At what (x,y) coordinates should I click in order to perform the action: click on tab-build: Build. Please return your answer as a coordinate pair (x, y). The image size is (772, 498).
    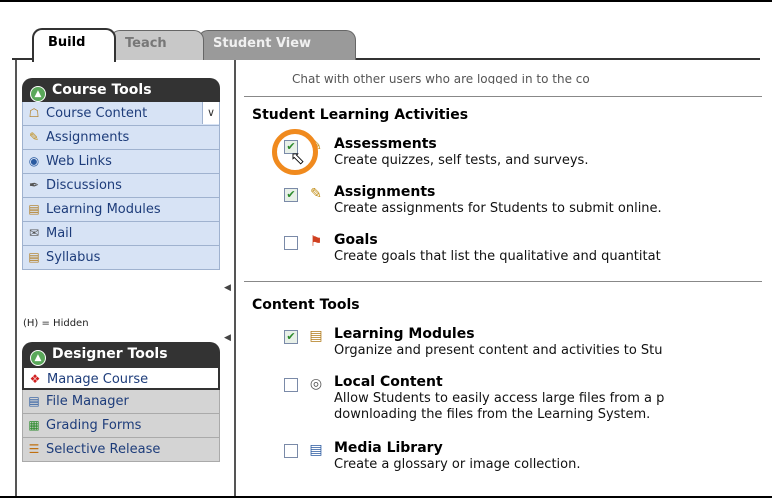
    Looking at the image, I should click on (74, 45).